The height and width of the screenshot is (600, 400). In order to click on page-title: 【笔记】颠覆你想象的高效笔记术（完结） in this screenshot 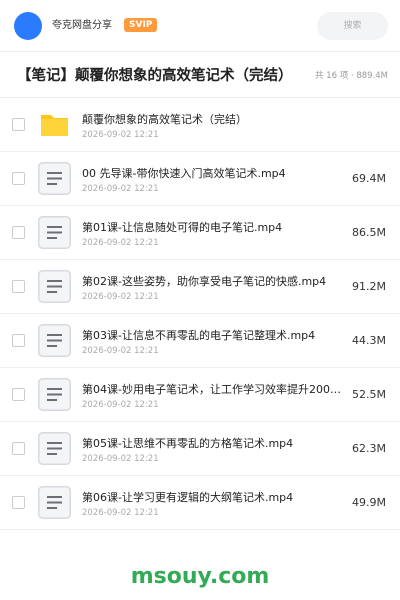, I will do `click(155, 76)`.